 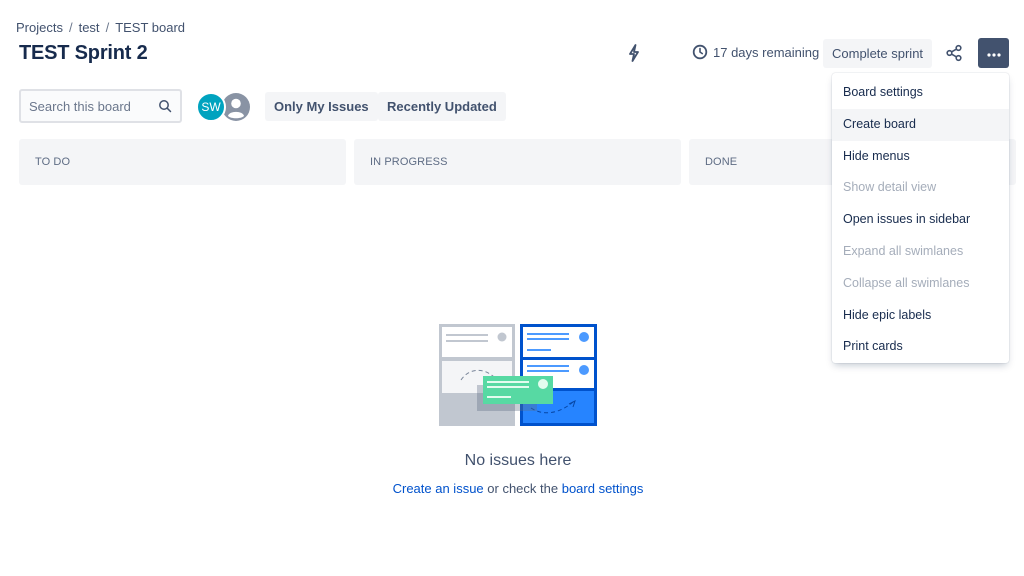 What do you see at coordinates (83, 53) in the screenshot?
I see `page-title: TEST Sprint 2` at bounding box center [83, 53].